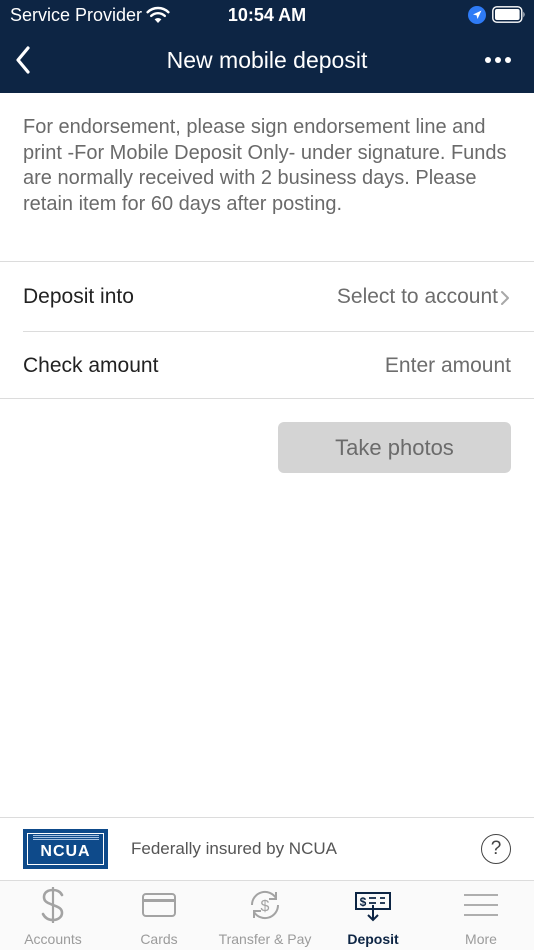  What do you see at coordinates (508, 14) in the screenshot?
I see `battery-icon` at bounding box center [508, 14].